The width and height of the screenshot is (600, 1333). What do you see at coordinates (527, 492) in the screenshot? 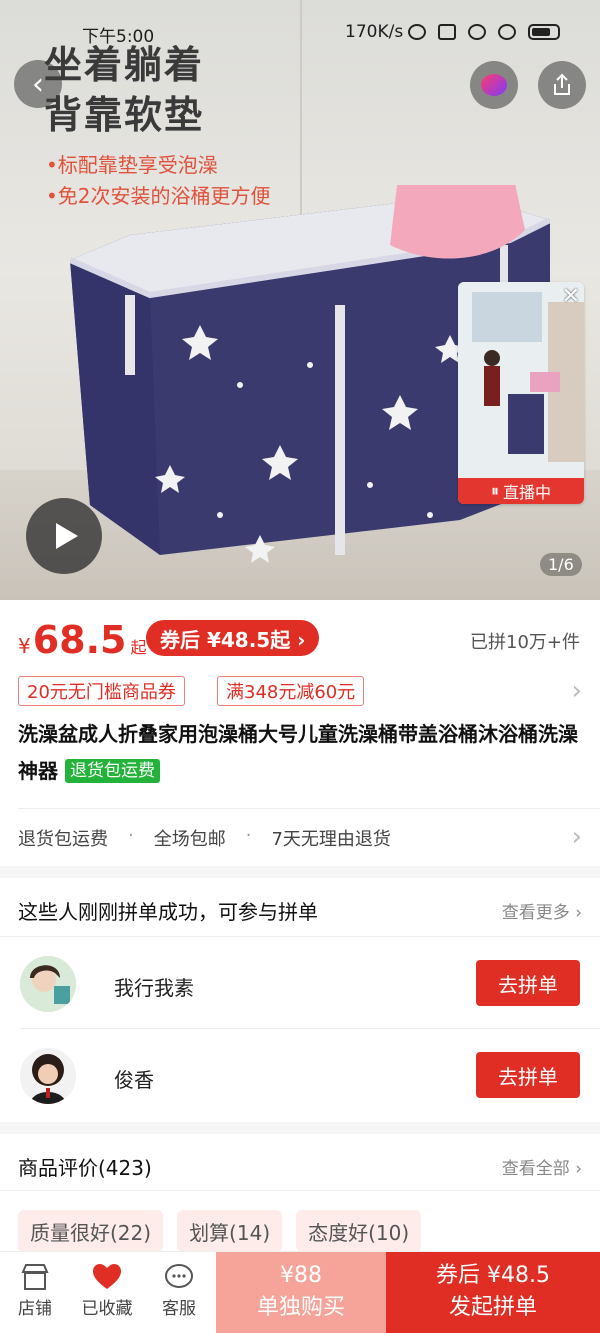
I see `live-label: 直播中` at bounding box center [527, 492].